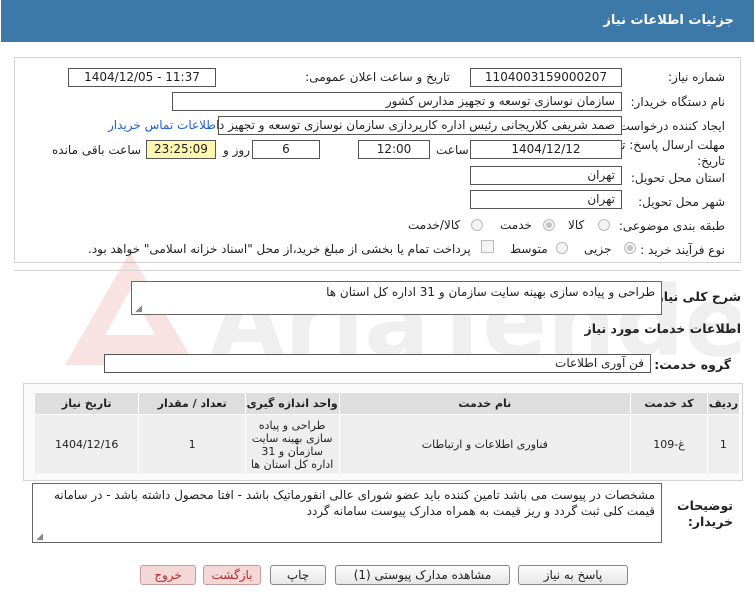 The width and height of the screenshot is (755, 600). I want to click on description-label: شرح کلی نیاز:, so click(696, 296).